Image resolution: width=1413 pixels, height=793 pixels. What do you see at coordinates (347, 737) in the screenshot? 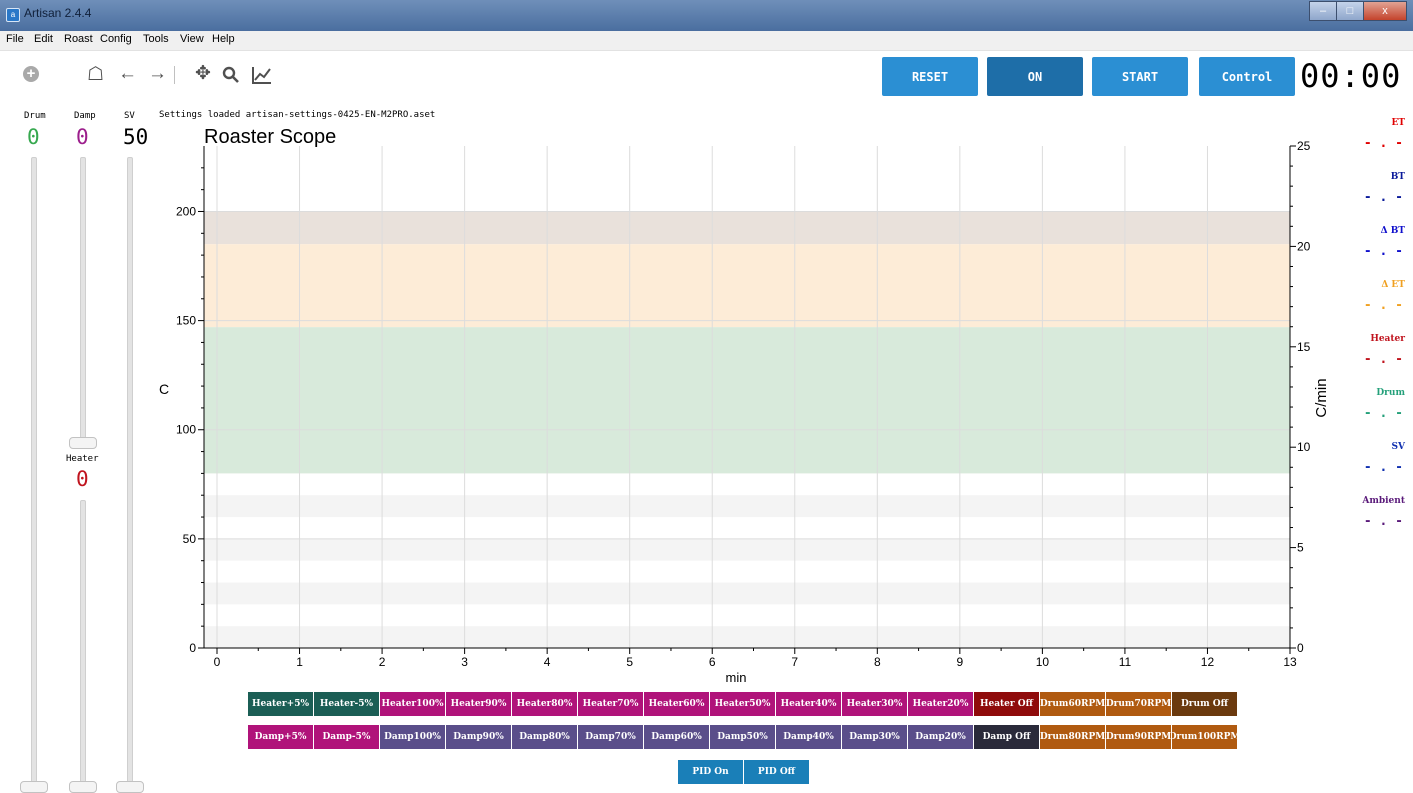
I see `event-button-damp-5-: Damp-5%` at bounding box center [347, 737].